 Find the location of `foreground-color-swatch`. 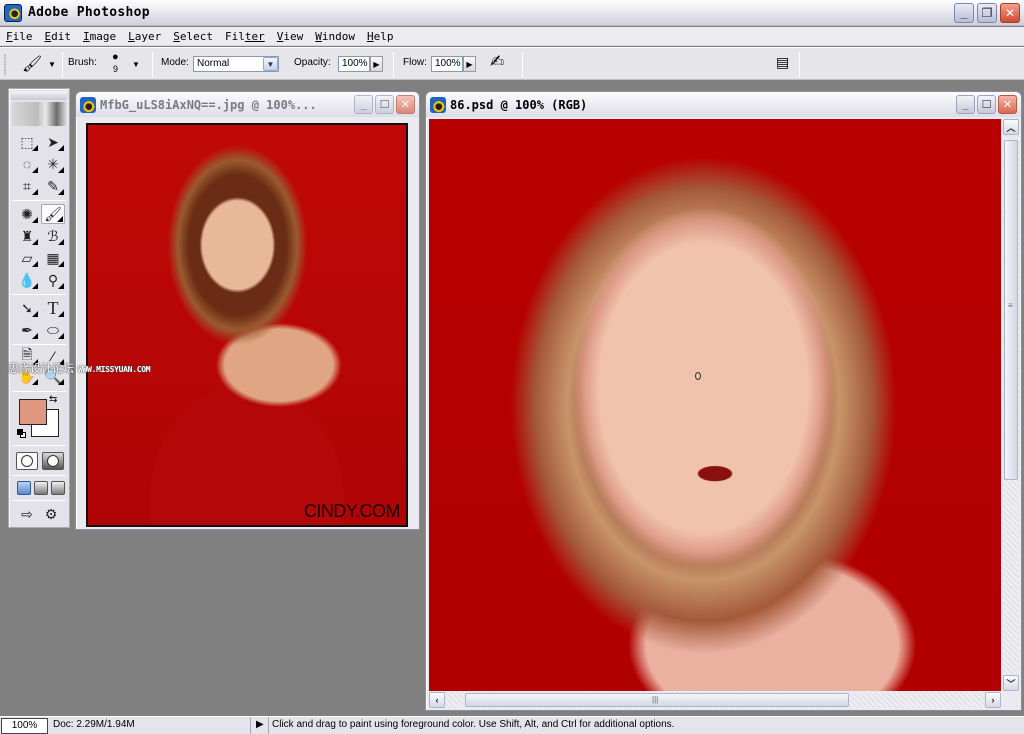

foreground-color-swatch is located at coordinates (33, 412).